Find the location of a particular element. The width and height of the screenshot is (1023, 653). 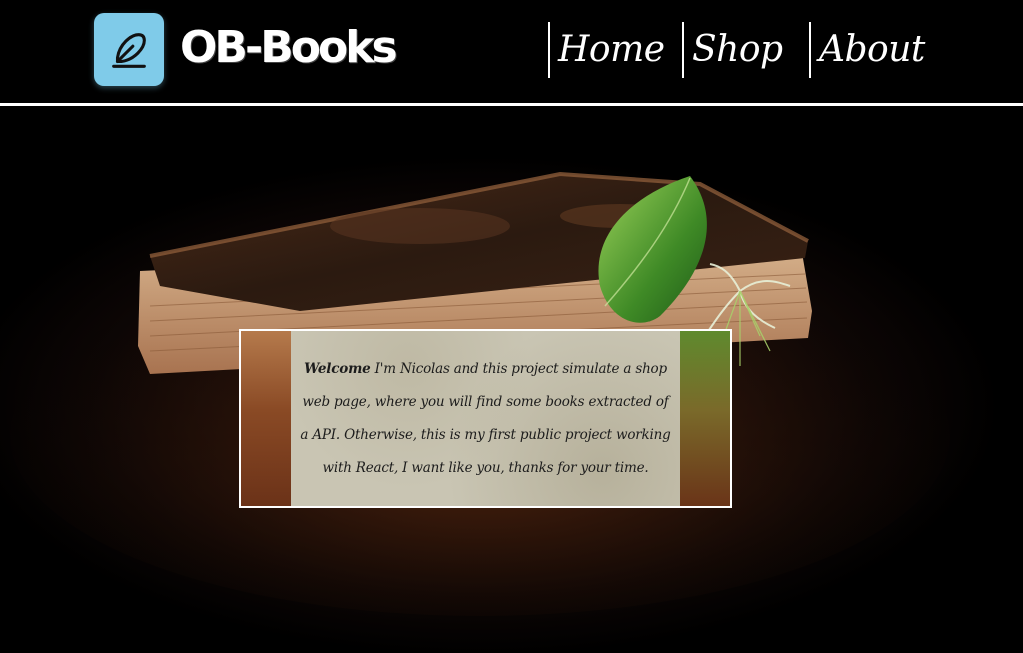

card-left-edge is located at coordinates (266, 418).